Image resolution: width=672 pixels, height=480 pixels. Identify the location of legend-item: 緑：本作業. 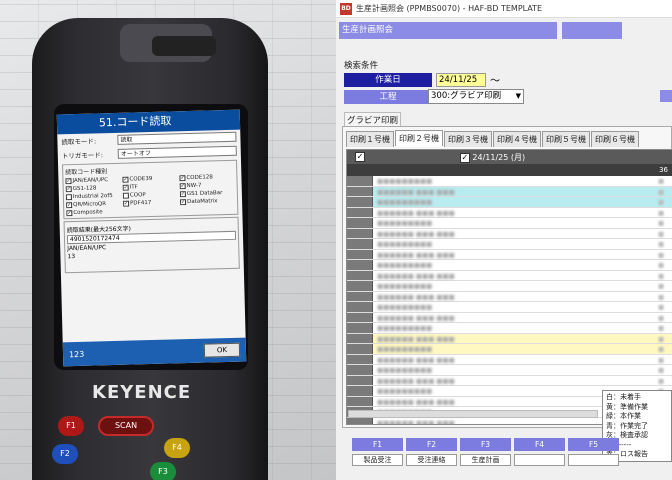
(623, 416).